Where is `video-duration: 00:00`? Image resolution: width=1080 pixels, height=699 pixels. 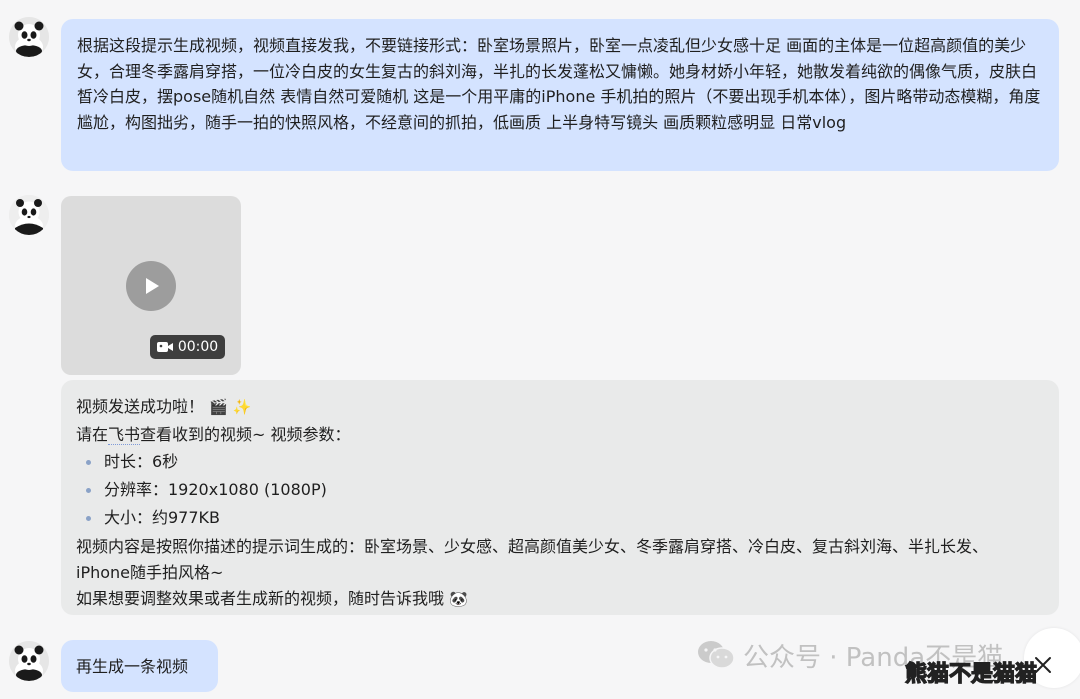
video-duration: 00:00 is located at coordinates (198, 347).